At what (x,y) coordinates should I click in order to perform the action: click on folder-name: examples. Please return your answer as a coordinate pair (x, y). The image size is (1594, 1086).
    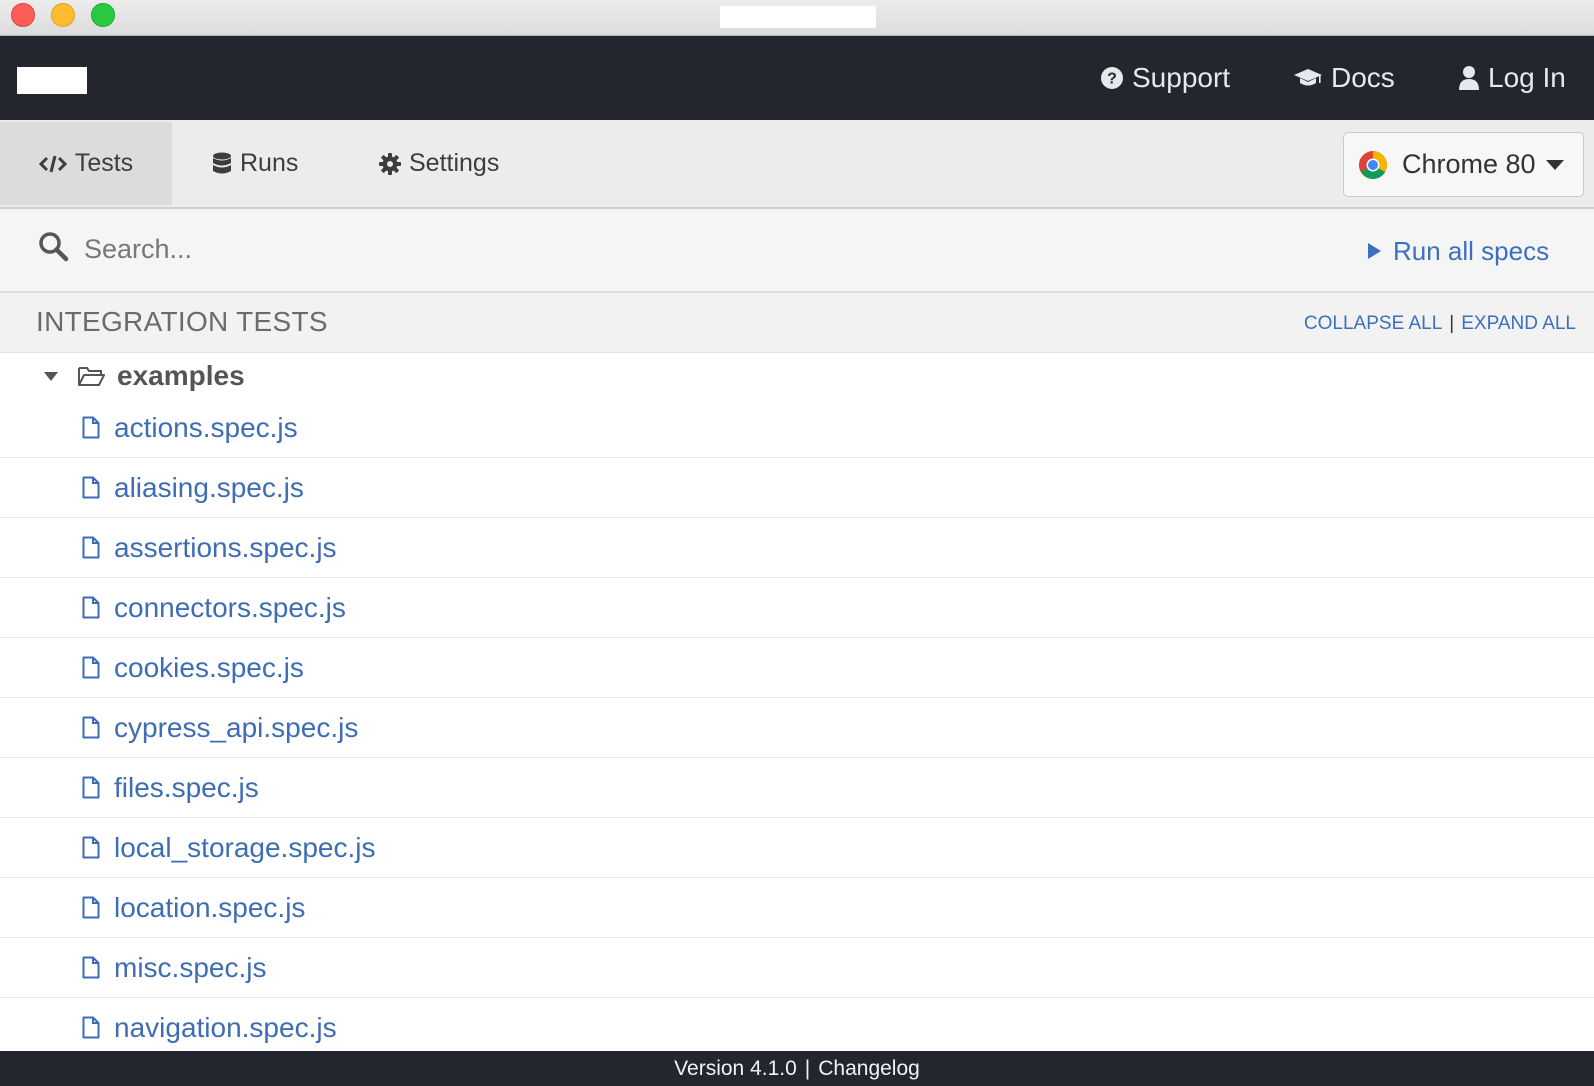
    Looking at the image, I should click on (181, 375).